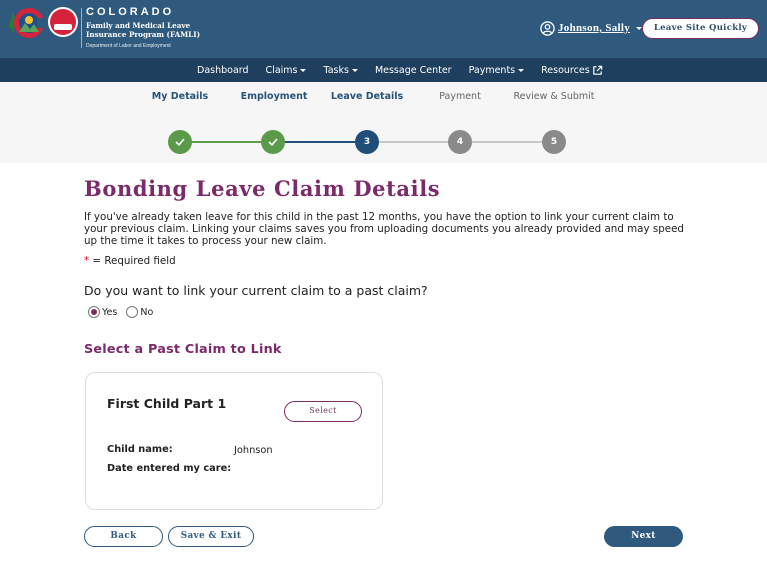  What do you see at coordinates (597, 70) in the screenshot?
I see `external-link-icon` at bounding box center [597, 70].